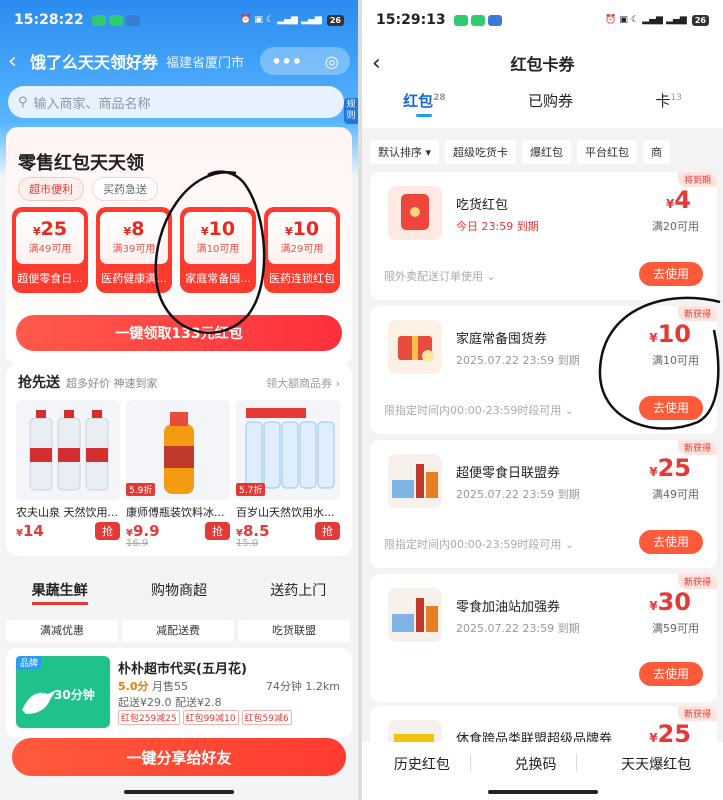 Image resolution: width=723 pixels, height=800 pixels. I want to click on tab-red-packets: 红包28, so click(424, 103).